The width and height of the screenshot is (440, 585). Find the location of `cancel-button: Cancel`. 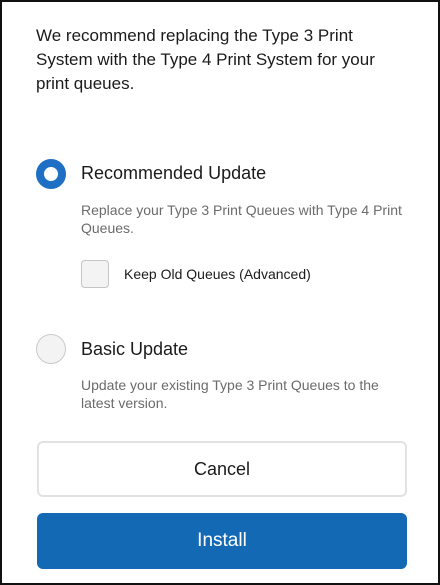

cancel-button: Cancel is located at coordinates (222, 469).